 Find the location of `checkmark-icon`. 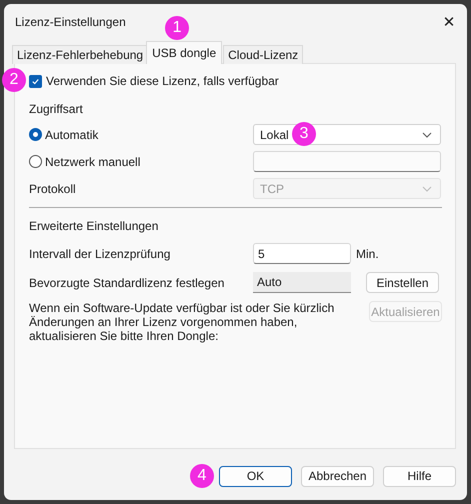

checkmark-icon is located at coordinates (35, 81).